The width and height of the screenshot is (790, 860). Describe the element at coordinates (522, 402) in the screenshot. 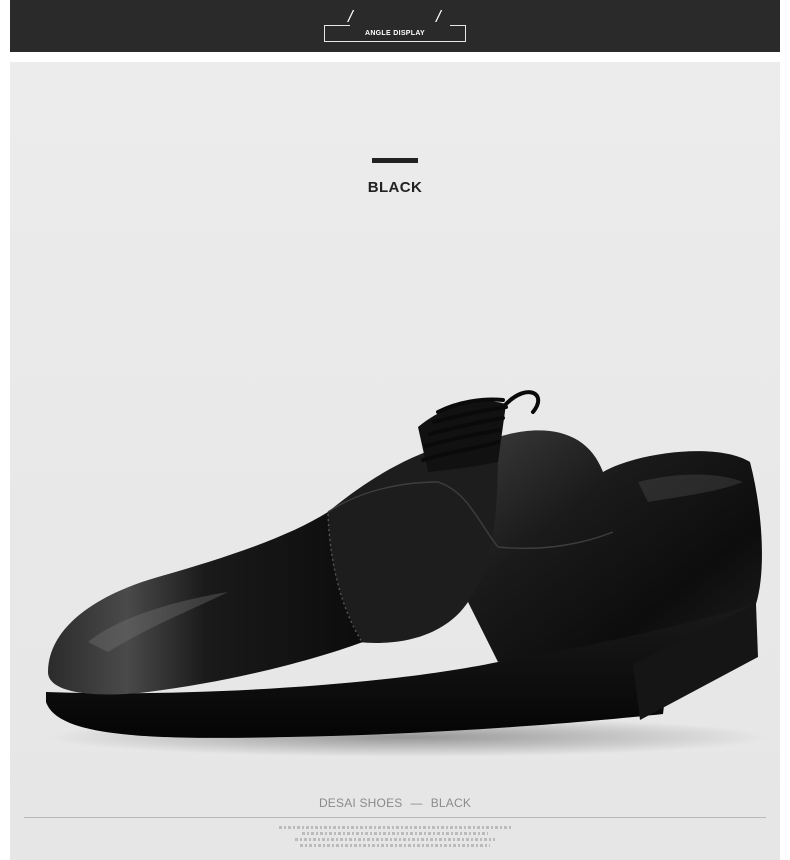

I see `lace-loop` at that location.